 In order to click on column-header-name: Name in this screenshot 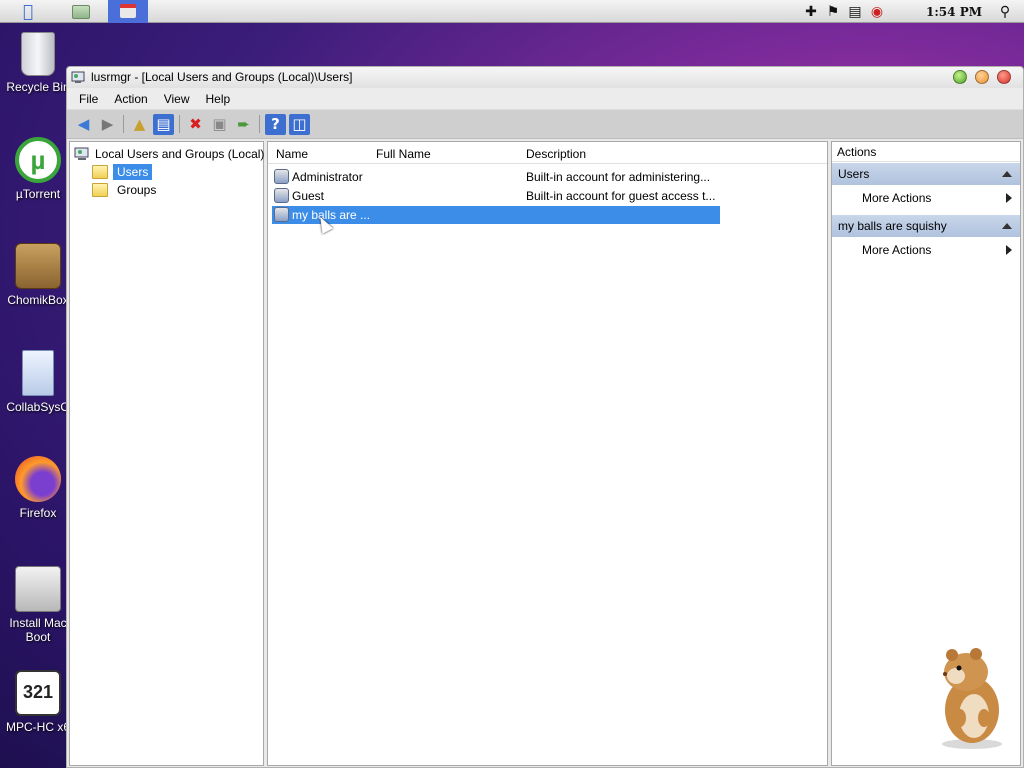, I will do `click(292, 154)`.